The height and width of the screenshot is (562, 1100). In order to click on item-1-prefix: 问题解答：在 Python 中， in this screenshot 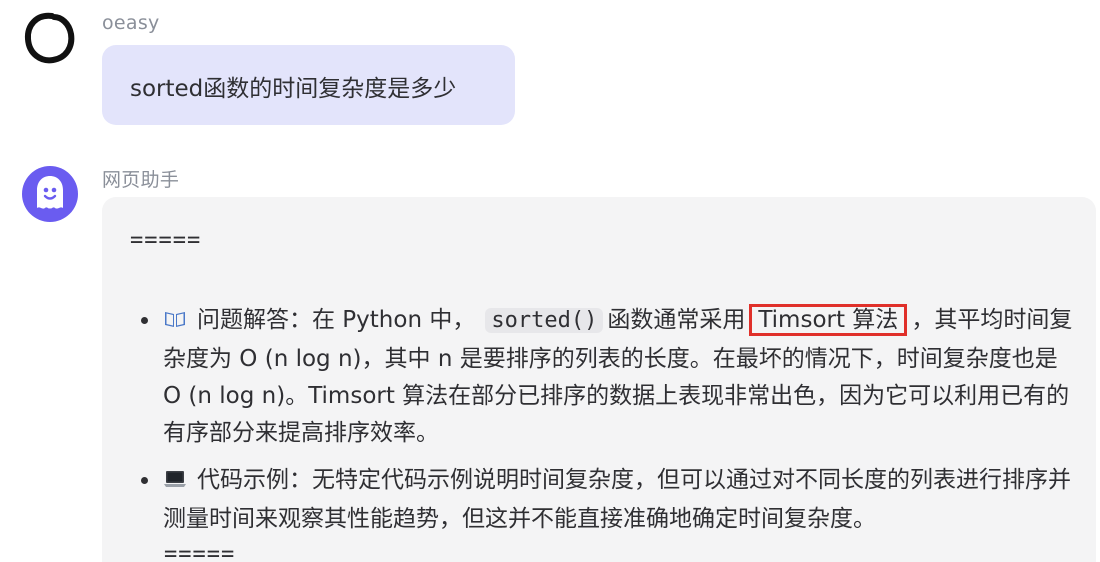, I will do `click(336, 320)`.